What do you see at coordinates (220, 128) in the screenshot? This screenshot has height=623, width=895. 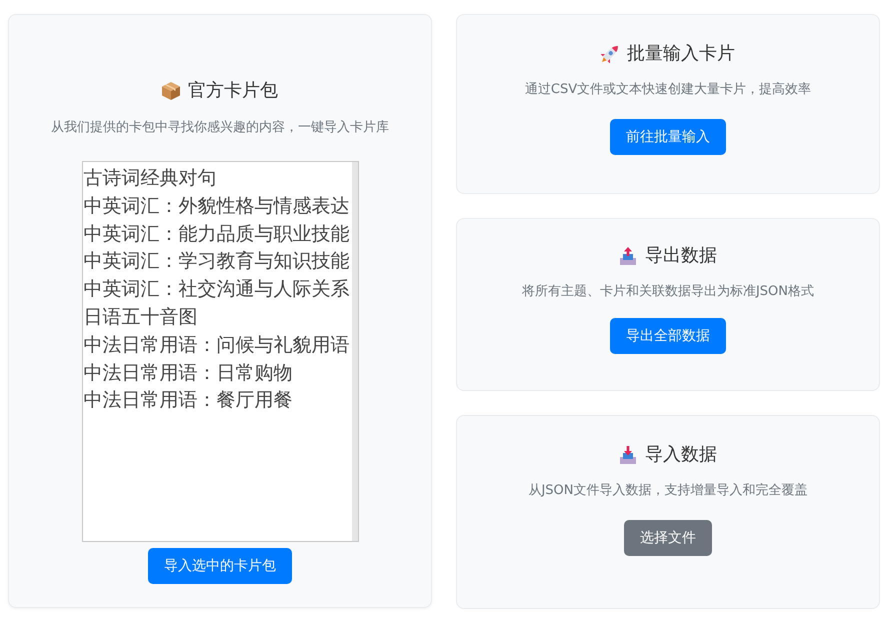 I see `card-description: 从我们提供的卡包中寻找你感兴趣的内容，一键导入卡片库` at bounding box center [220, 128].